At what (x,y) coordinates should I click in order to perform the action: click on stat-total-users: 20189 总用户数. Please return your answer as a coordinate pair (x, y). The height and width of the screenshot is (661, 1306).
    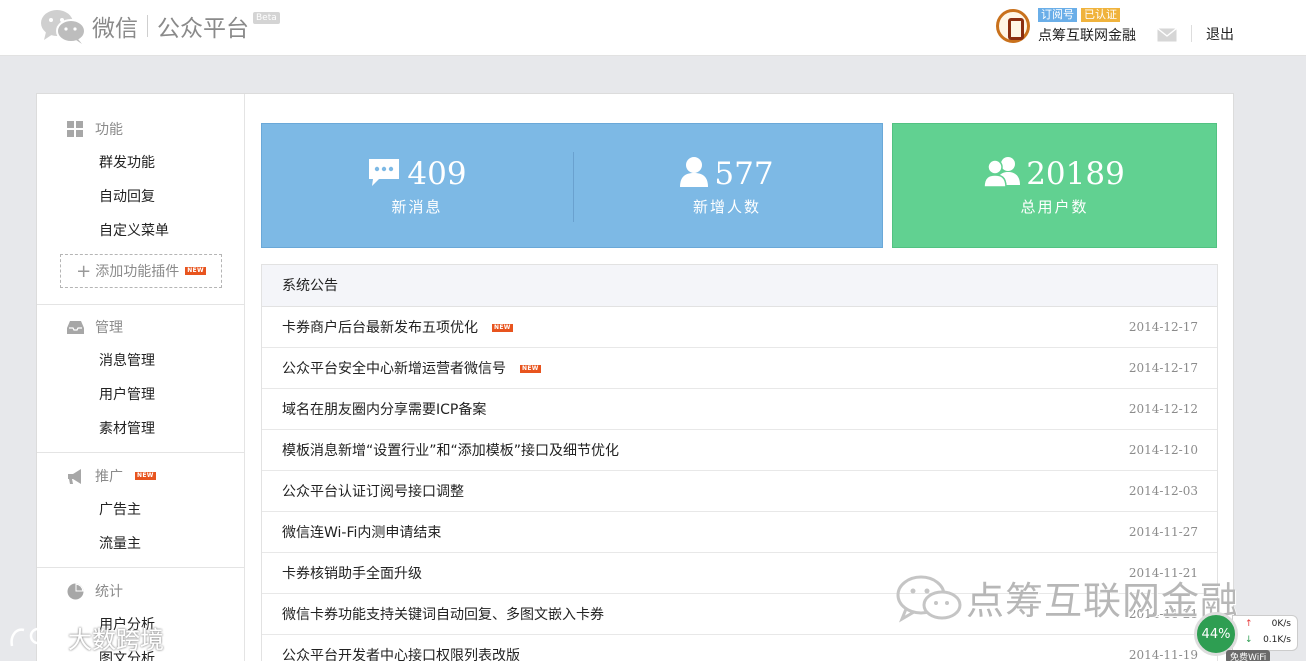
    Looking at the image, I should click on (1054, 185).